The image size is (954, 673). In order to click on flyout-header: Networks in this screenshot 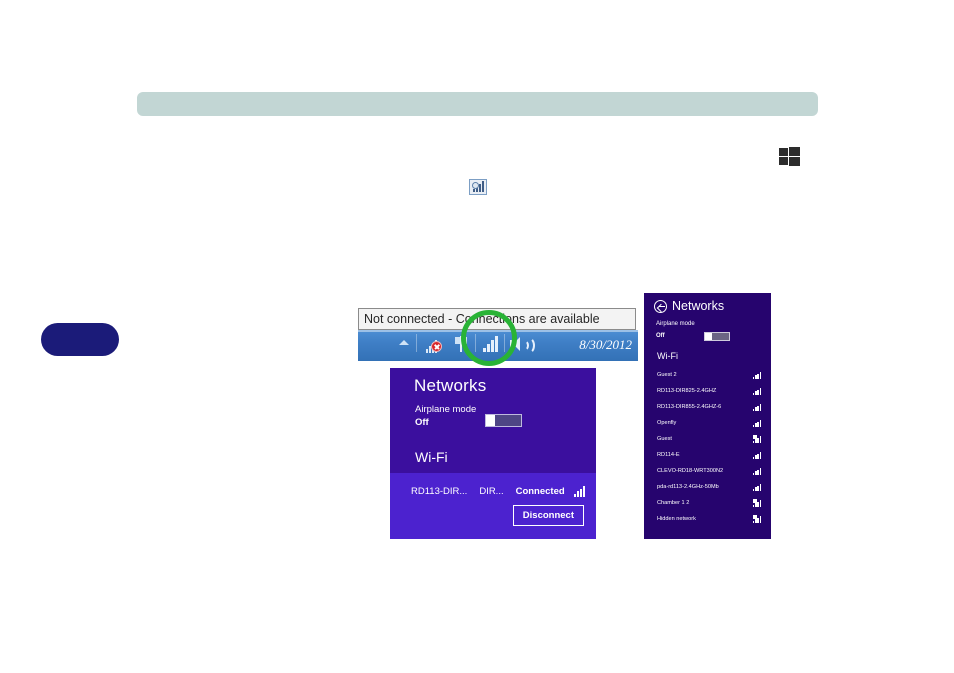, I will do `click(689, 306)`.